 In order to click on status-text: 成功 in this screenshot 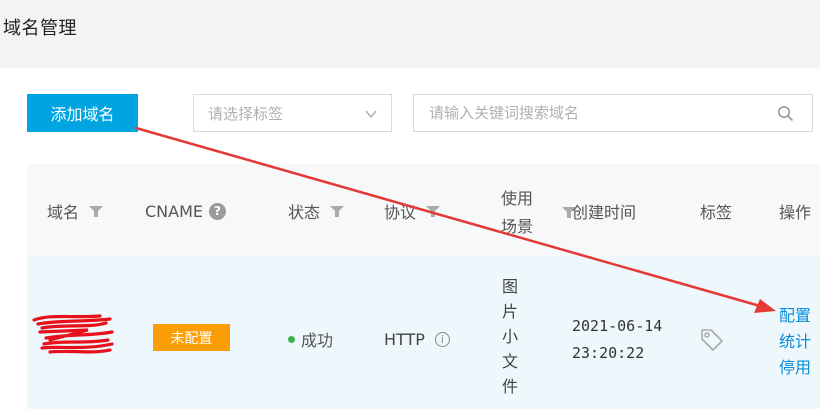, I will do `click(317, 340)`.